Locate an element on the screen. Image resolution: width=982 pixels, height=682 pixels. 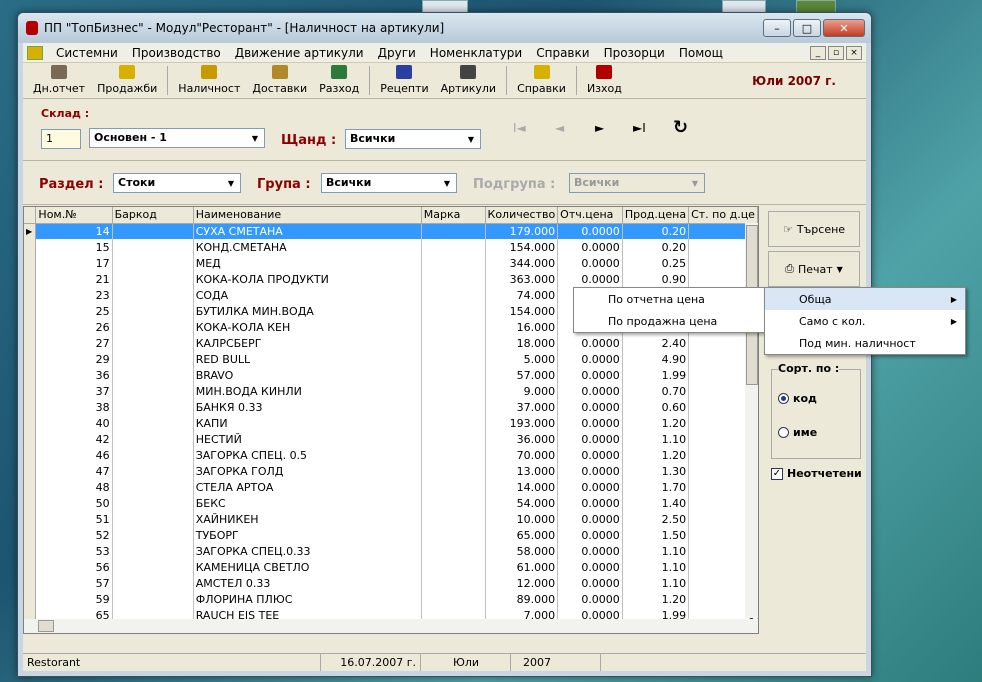
menu-reports: Справки is located at coordinates (562, 53).